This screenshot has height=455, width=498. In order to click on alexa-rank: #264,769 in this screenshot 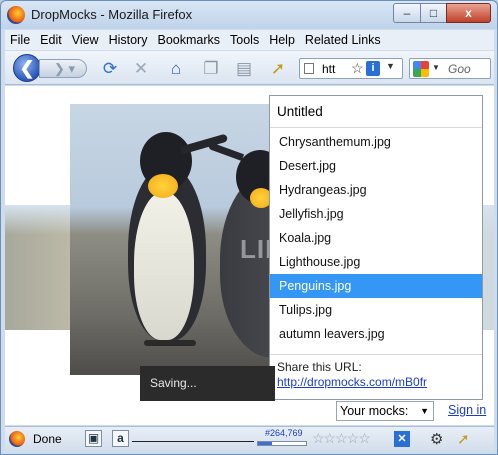, I will do `click(284, 433)`.